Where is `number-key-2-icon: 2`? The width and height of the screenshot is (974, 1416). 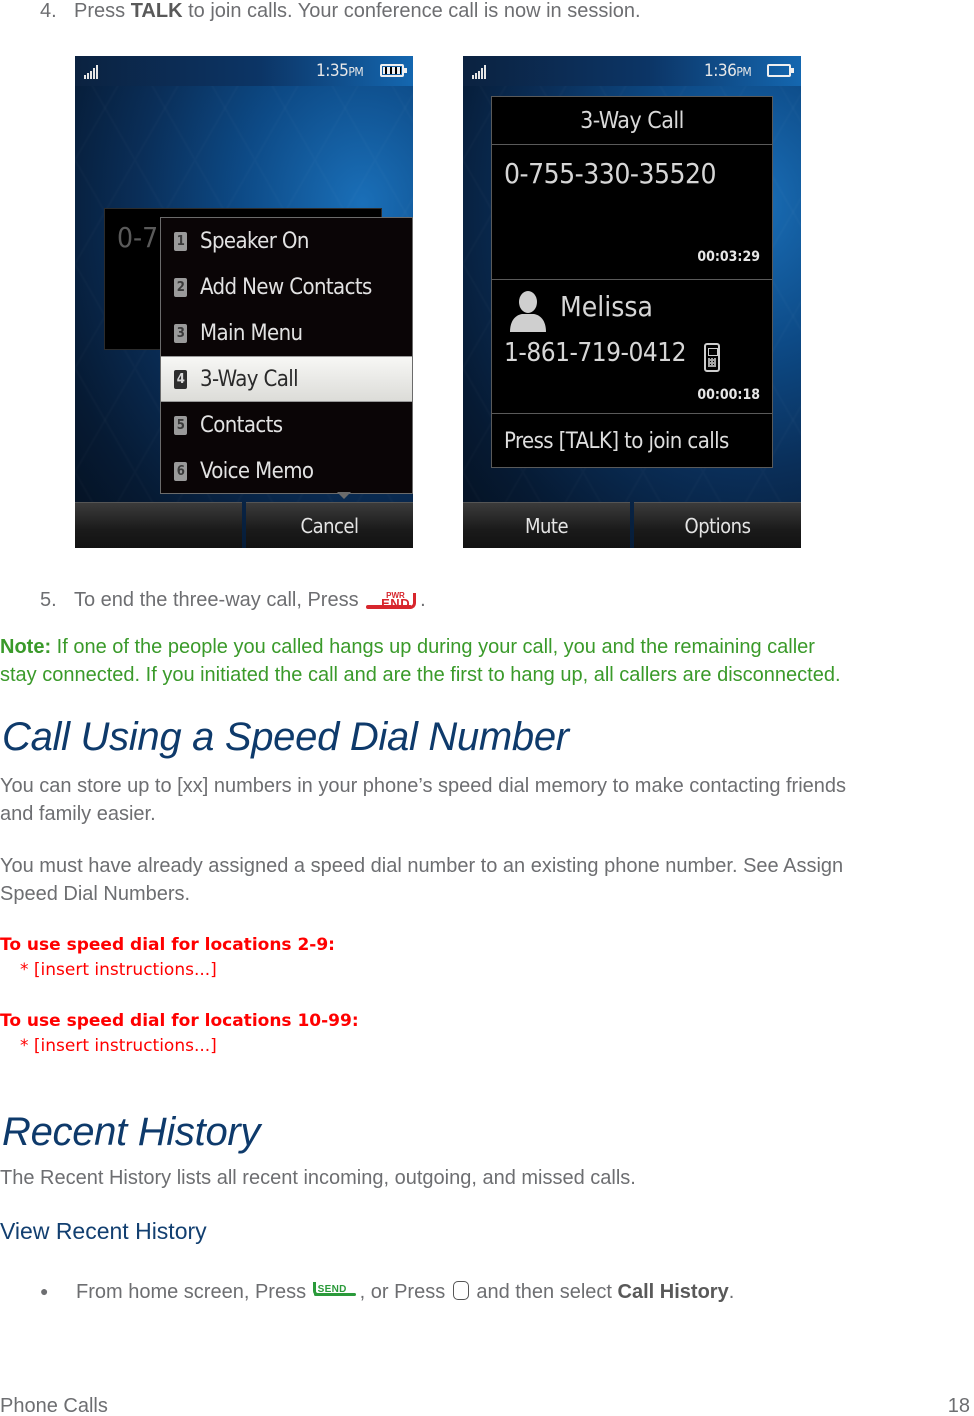
number-key-2-icon: 2 is located at coordinates (180, 287).